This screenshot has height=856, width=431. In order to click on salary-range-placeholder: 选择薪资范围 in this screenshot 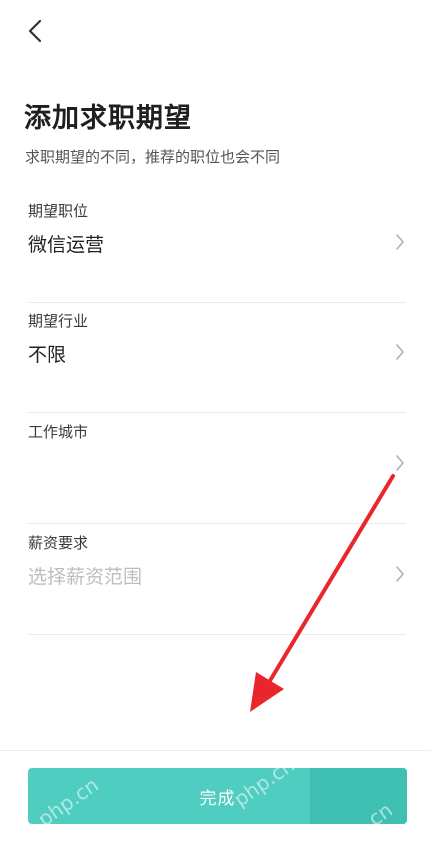, I will do `click(85, 577)`.